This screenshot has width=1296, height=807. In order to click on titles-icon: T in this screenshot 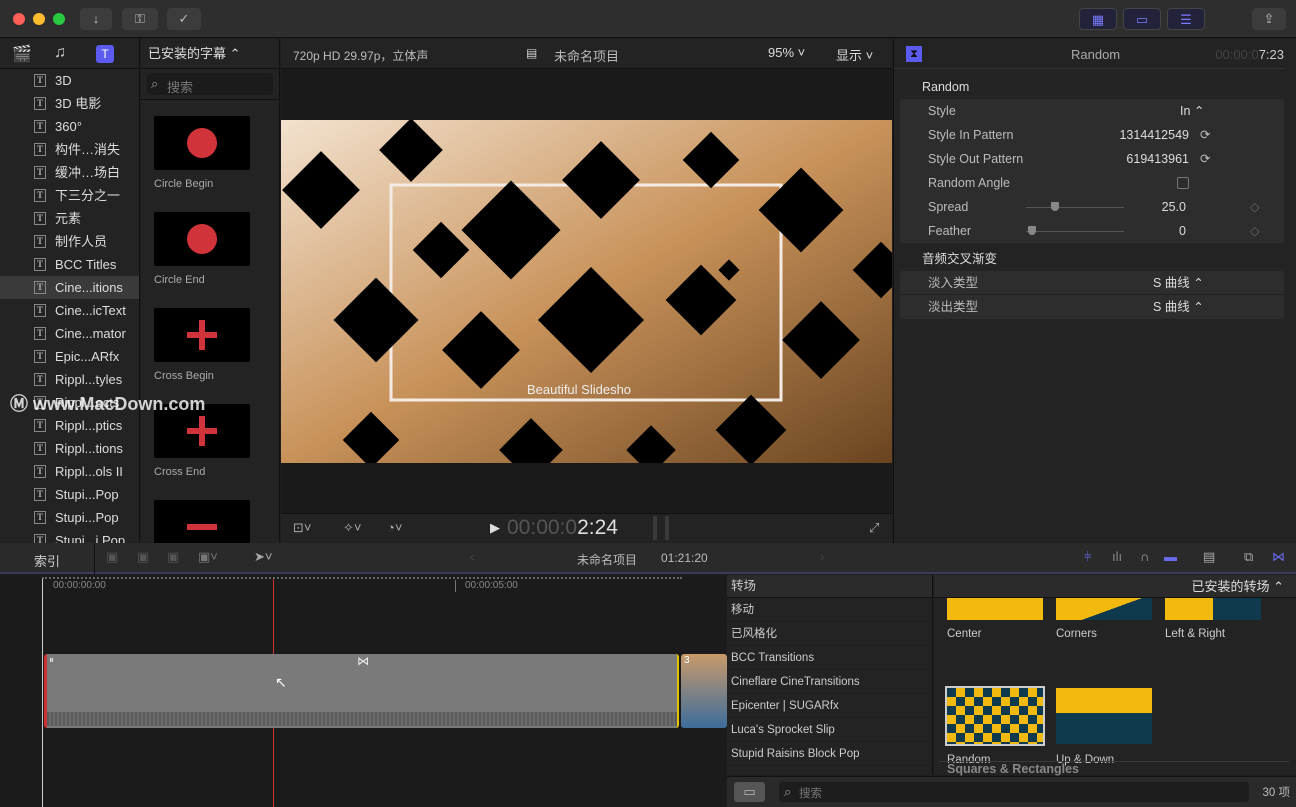, I will do `click(105, 54)`.